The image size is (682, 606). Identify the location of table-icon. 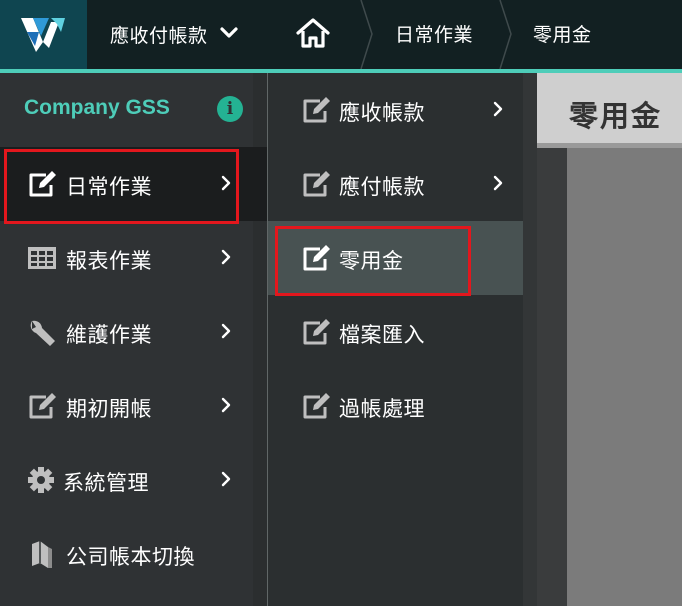
(42, 258).